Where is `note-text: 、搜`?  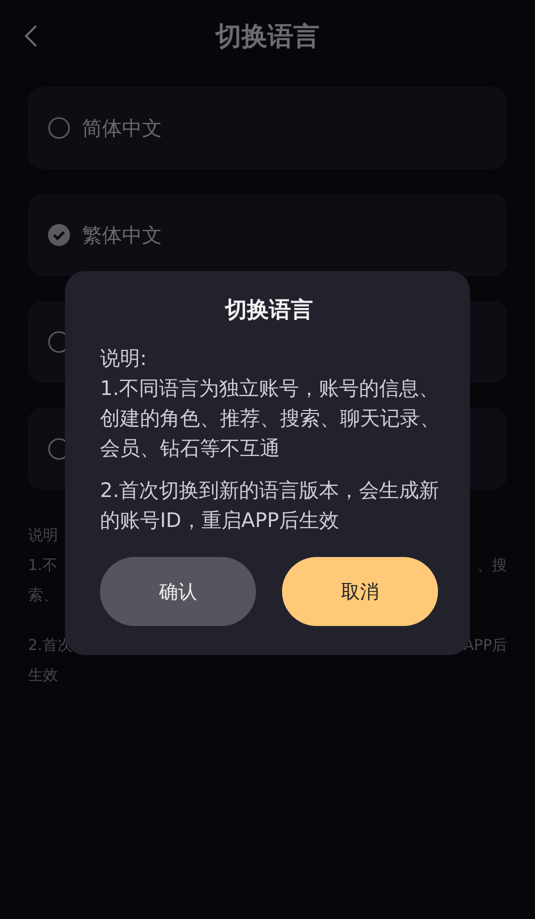 note-text: 、搜 is located at coordinates (492, 565).